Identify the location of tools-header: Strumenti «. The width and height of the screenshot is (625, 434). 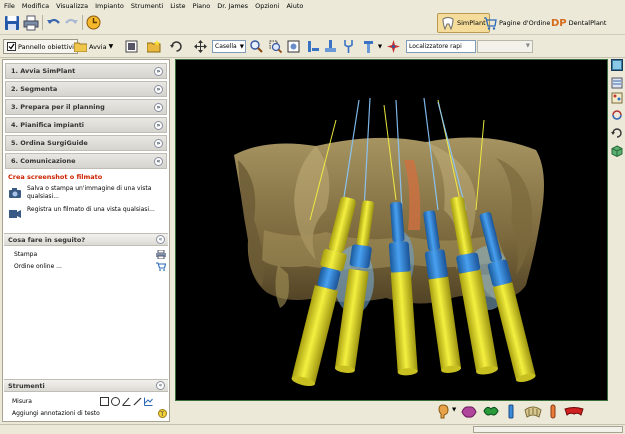
(86, 385).